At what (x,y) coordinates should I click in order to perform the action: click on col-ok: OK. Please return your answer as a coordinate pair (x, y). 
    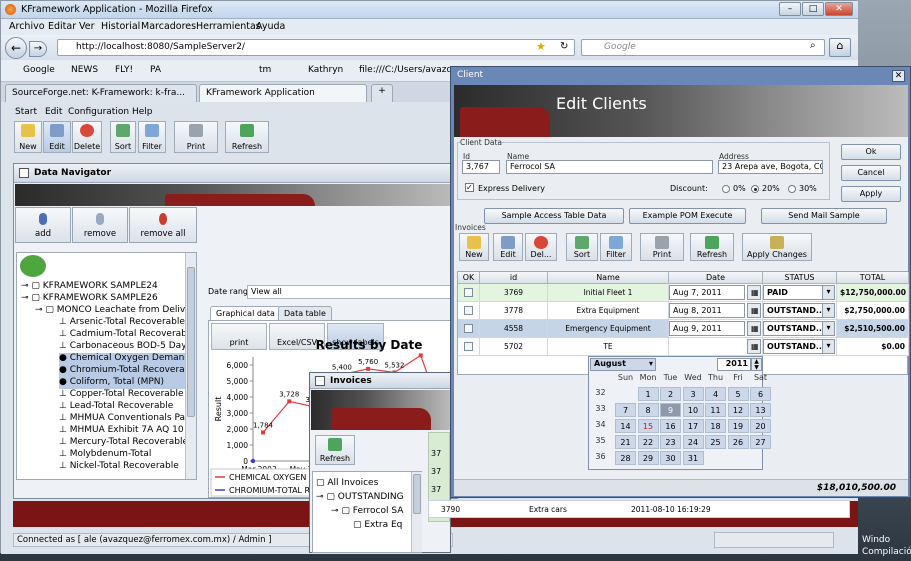
    Looking at the image, I should click on (469, 278).